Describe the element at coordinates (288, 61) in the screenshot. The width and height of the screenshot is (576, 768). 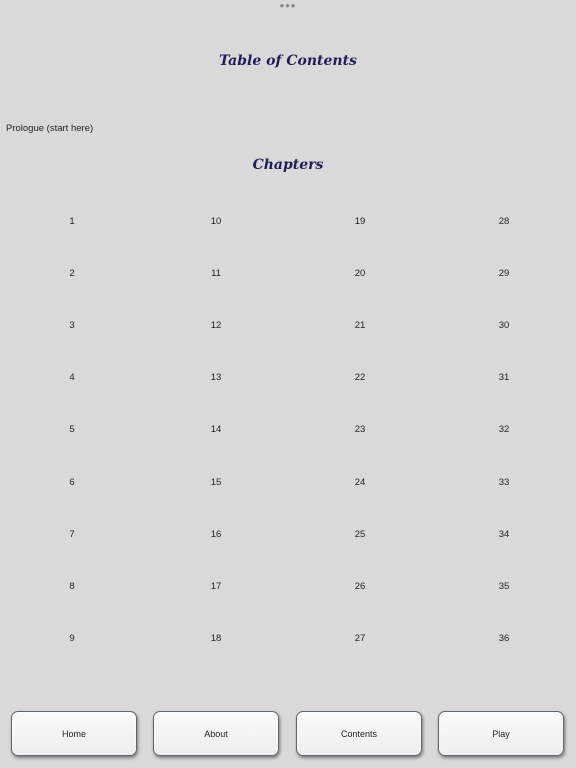
I see `page-title: Table of Contents` at that location.